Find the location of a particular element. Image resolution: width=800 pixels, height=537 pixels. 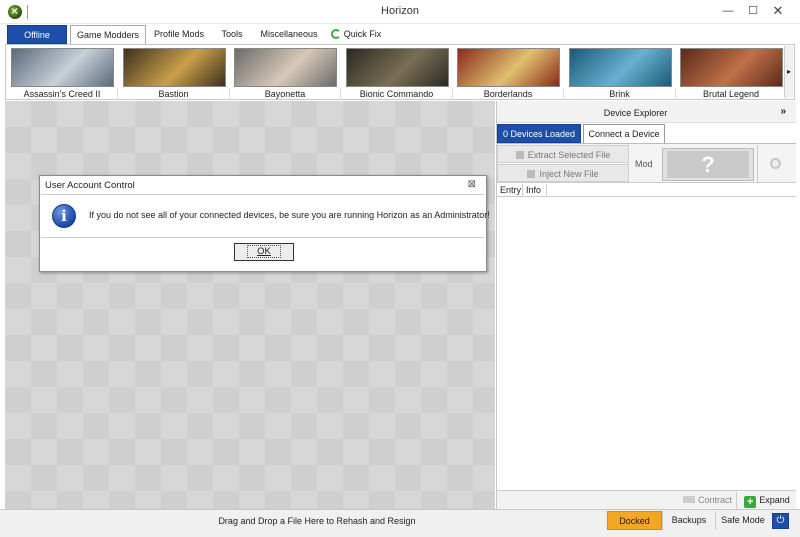

dialog-title: User Account Control is located at coordinates (90, 185).